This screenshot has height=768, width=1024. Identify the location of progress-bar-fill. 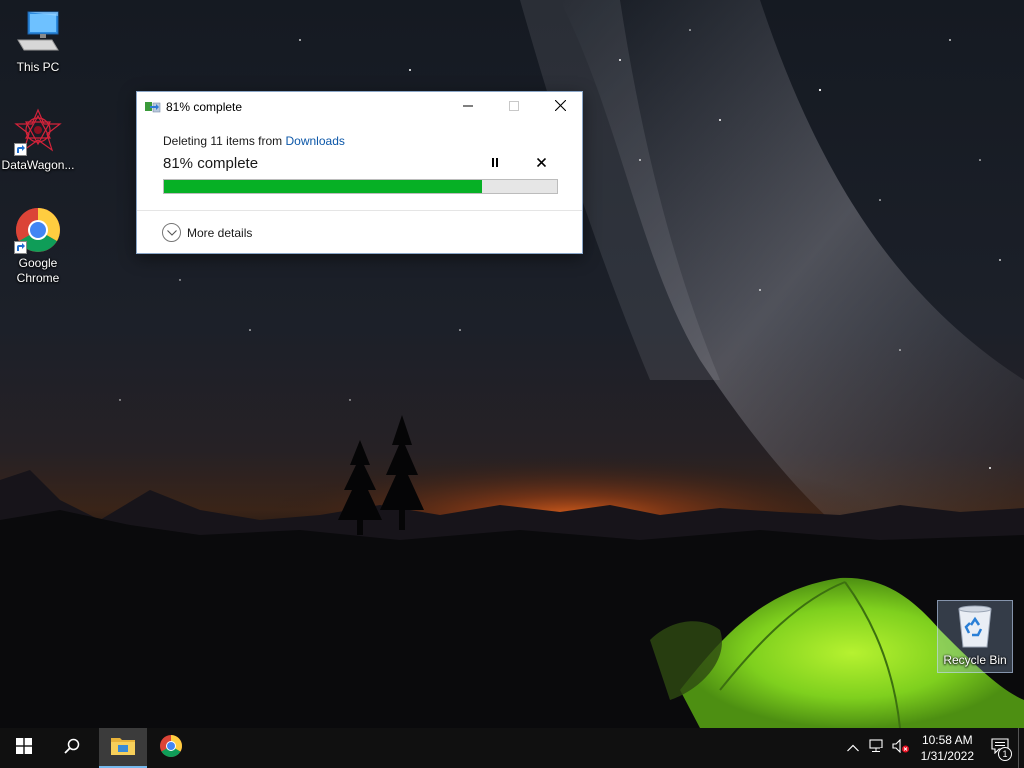
(323, 186).